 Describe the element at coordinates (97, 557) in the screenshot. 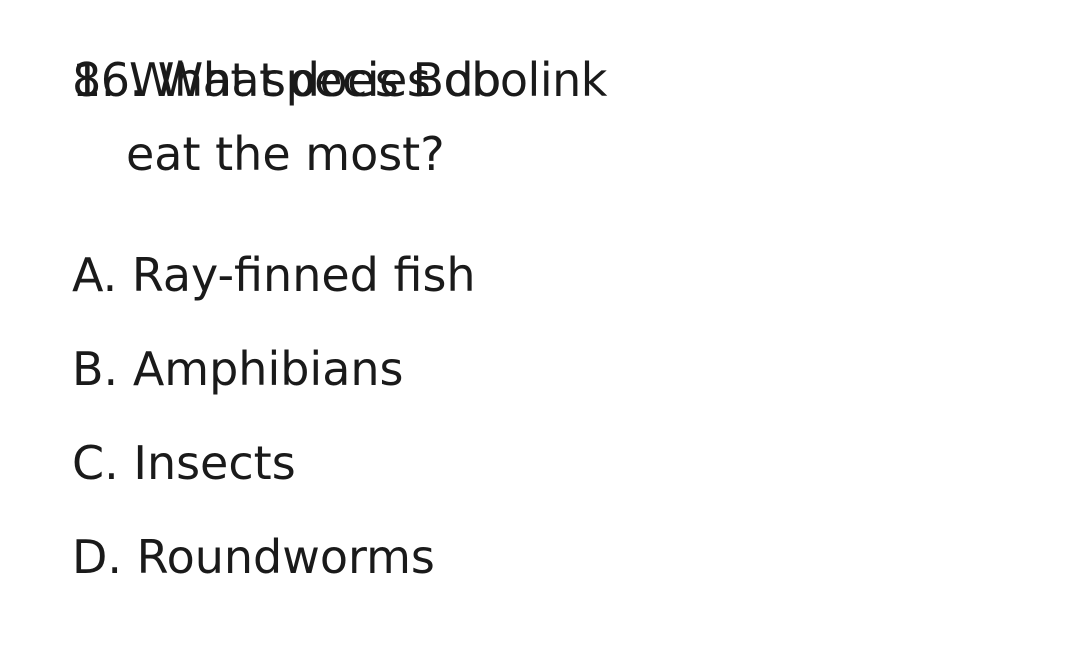

I see `option-d-letter: D.` at that location.